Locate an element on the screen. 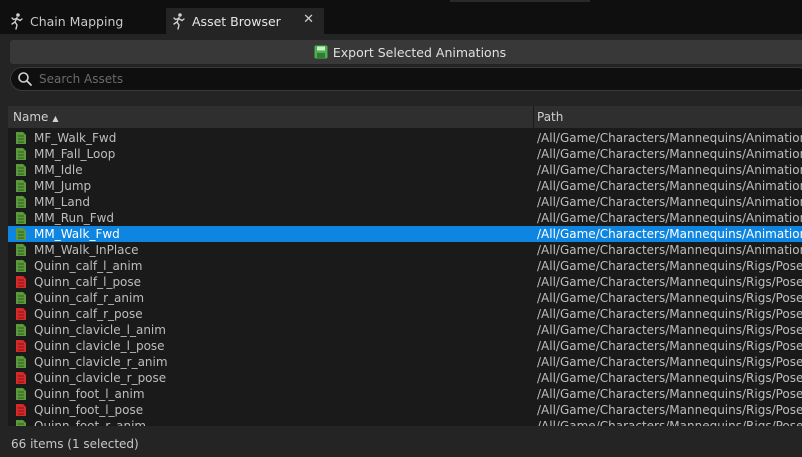 This screenshot has height=457, width=802. asset-name: Quinn_calf_l_anim is located at coordinates (88, 266).